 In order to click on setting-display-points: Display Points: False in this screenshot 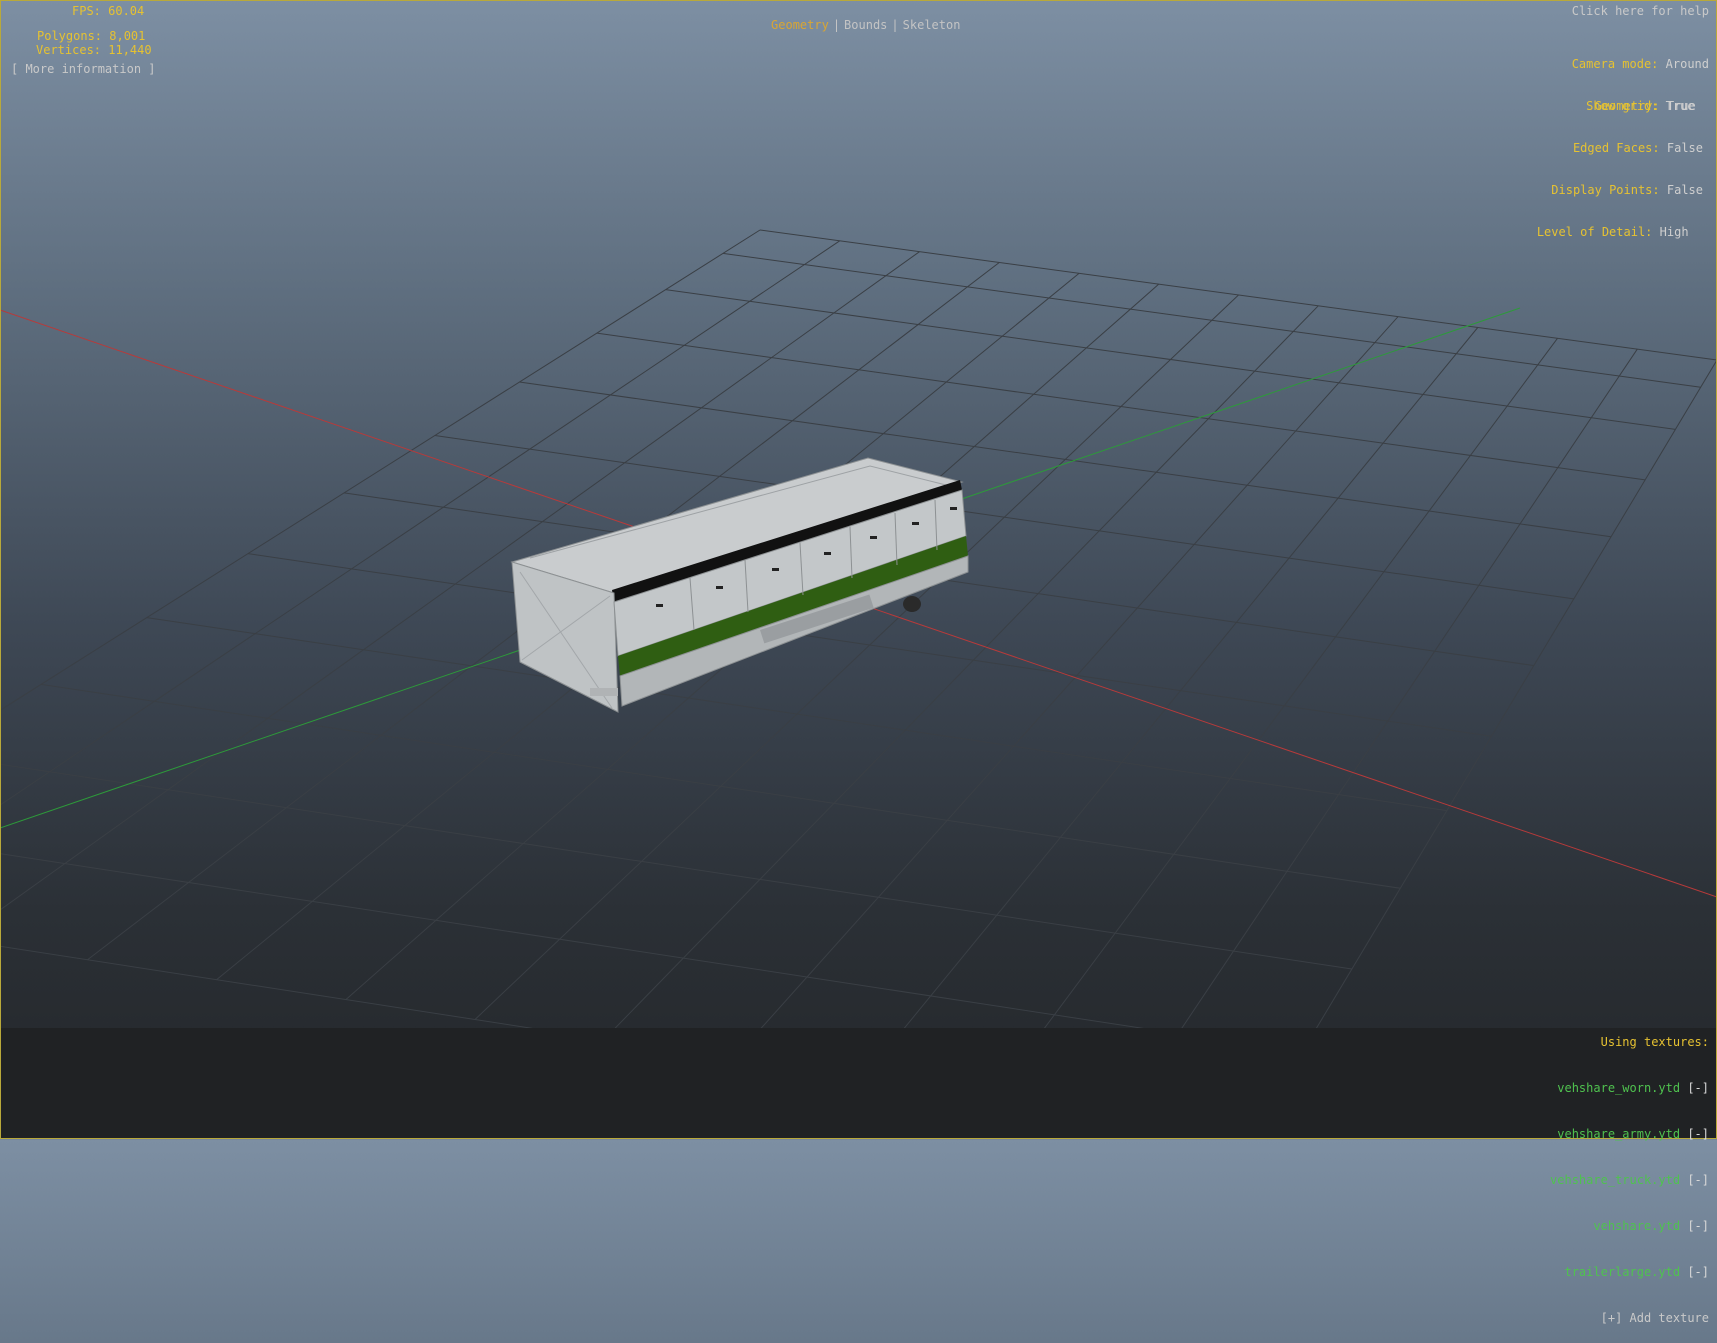, I will do `click(1620, 190)`.